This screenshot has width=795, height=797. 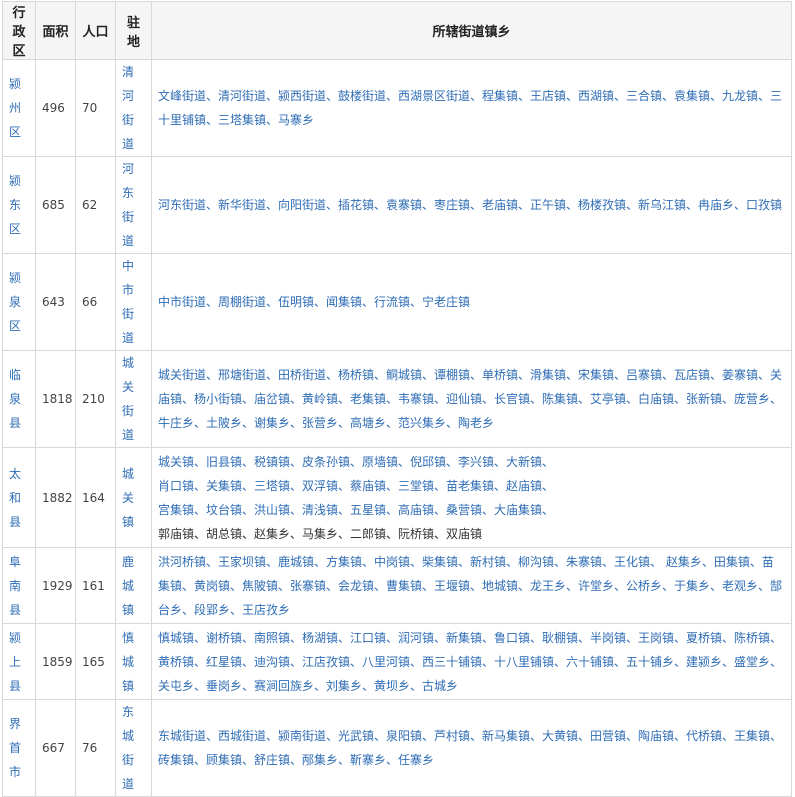 What do you see at coordinates (55, 748) in the screenshot?
I see `area-value: 667` at bounding box center [55, 748].